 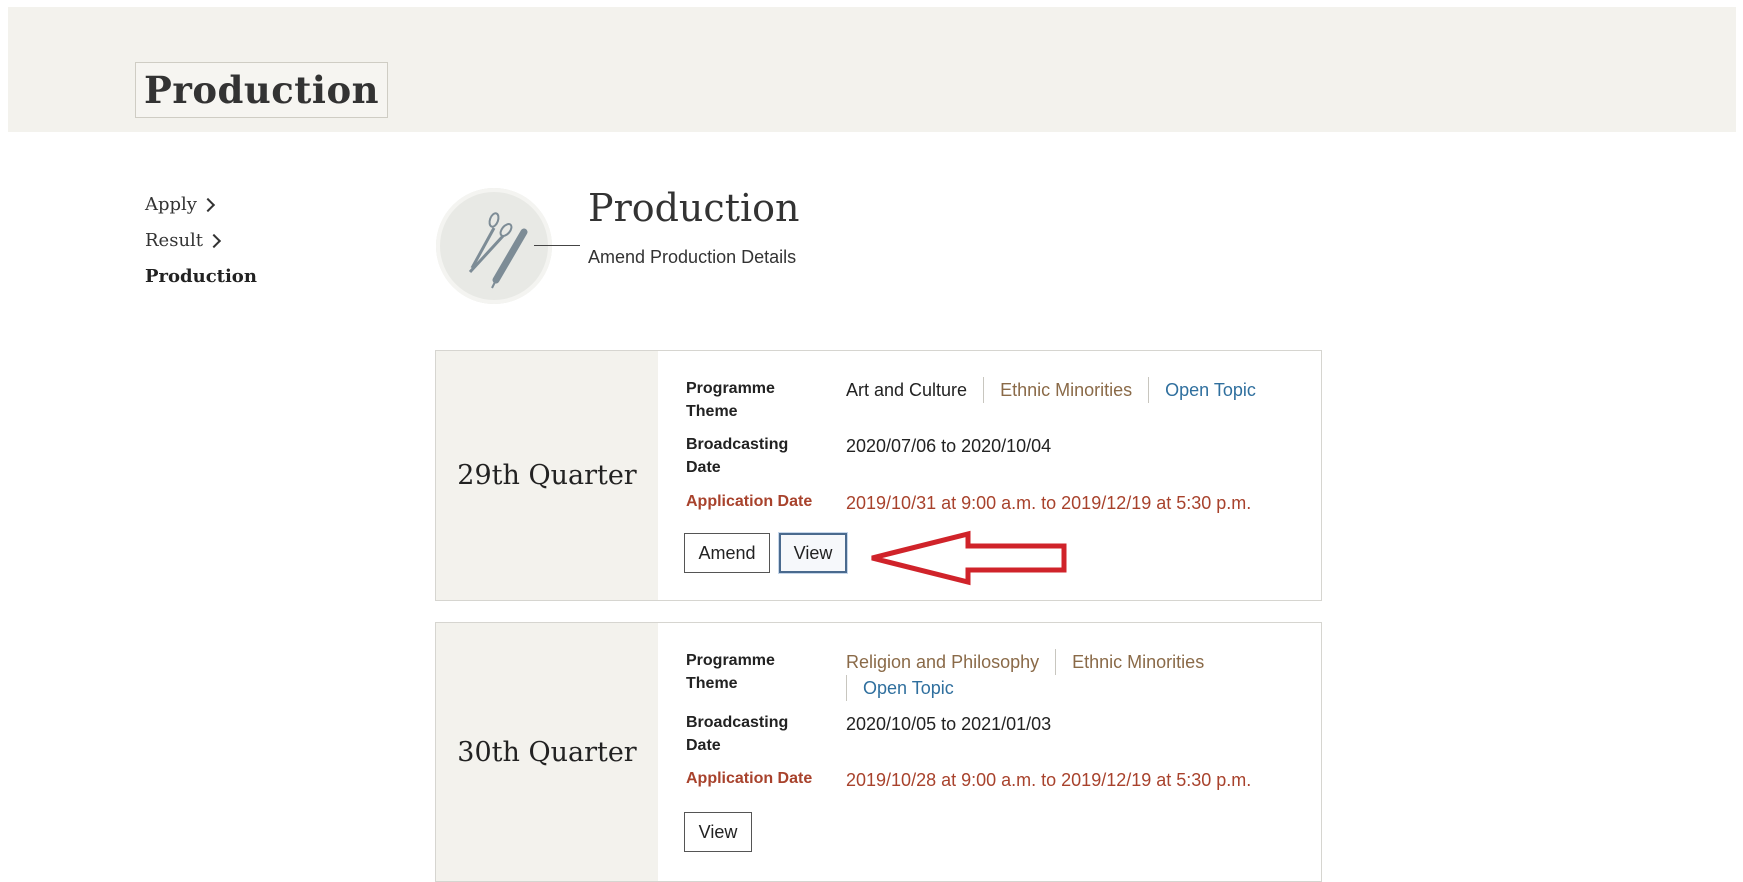 I want to click on banner-title: Production, so click(x=262, y=90).